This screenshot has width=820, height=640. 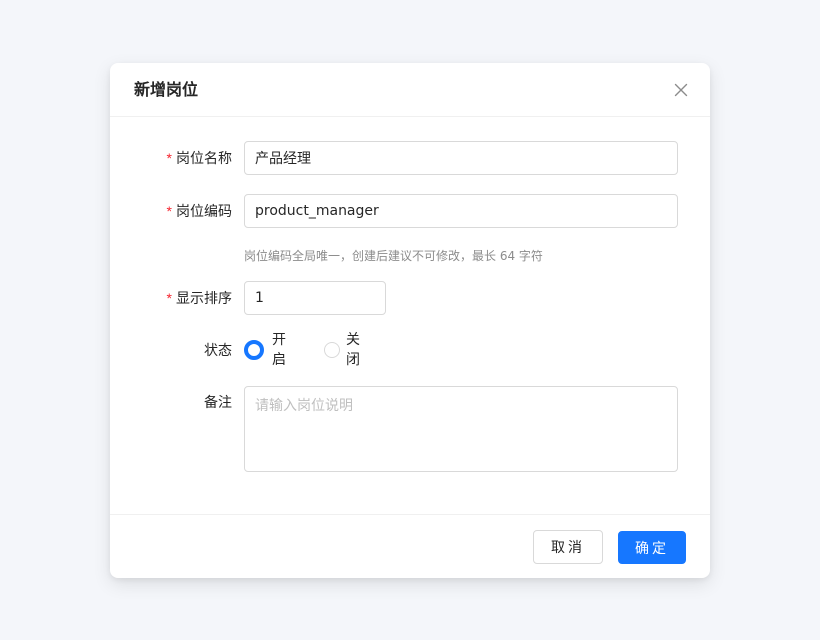 What do you see at coordinates (461, 211) in the screenshot?
I see `position-code-input` at bounding box center [461, 211].